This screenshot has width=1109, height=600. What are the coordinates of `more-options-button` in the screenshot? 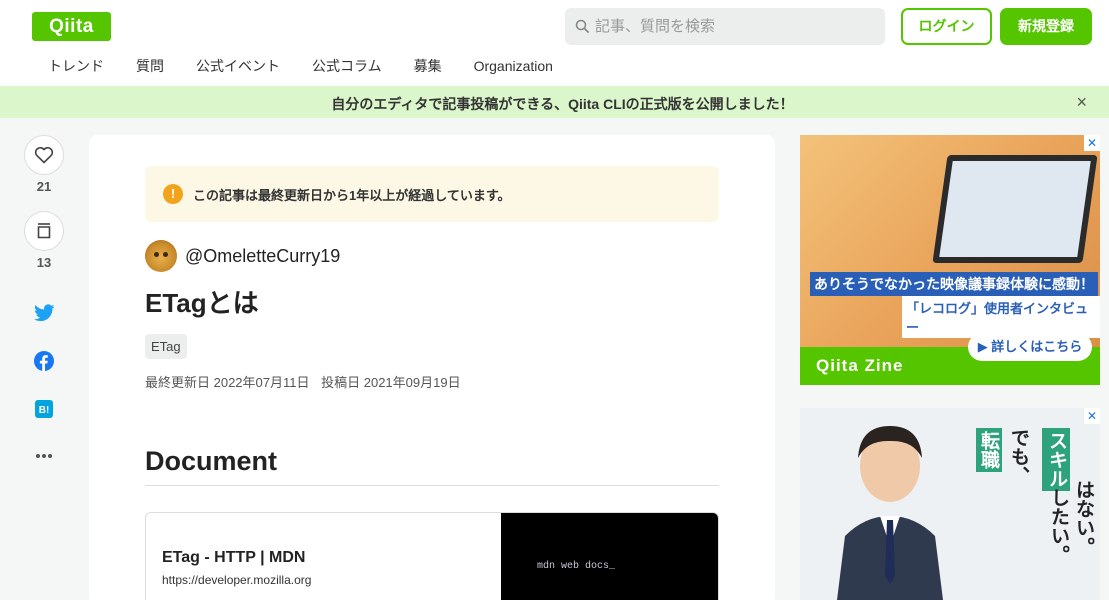 It's located at (44, 456).